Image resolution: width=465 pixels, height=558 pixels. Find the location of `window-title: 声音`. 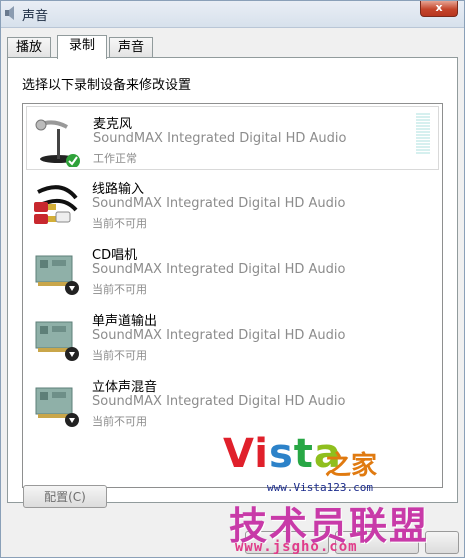

window-title: 声音 is located at coordinates (35, 16).